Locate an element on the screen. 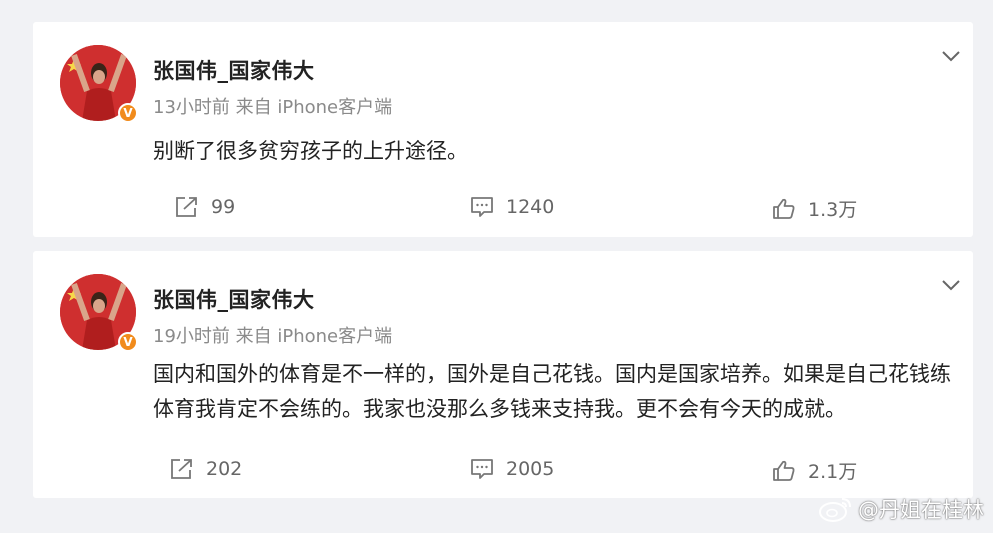 This screenshot has height=533, width=993. like-count: 1.3万 is located at coordinates (833, 210).